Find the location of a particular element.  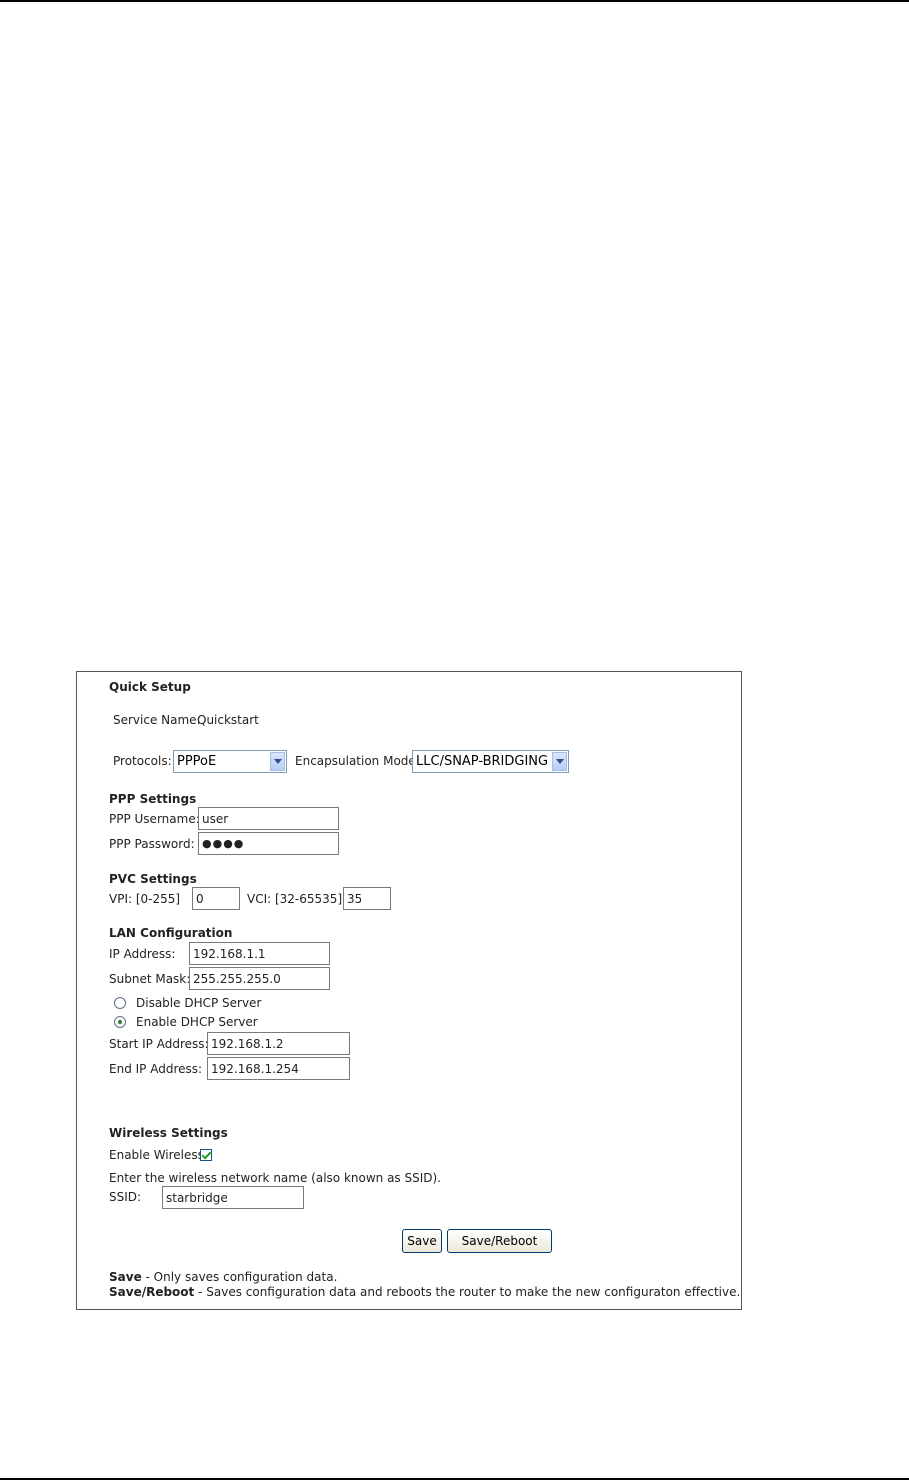

vpi-field is located at coordinates (216, 898).